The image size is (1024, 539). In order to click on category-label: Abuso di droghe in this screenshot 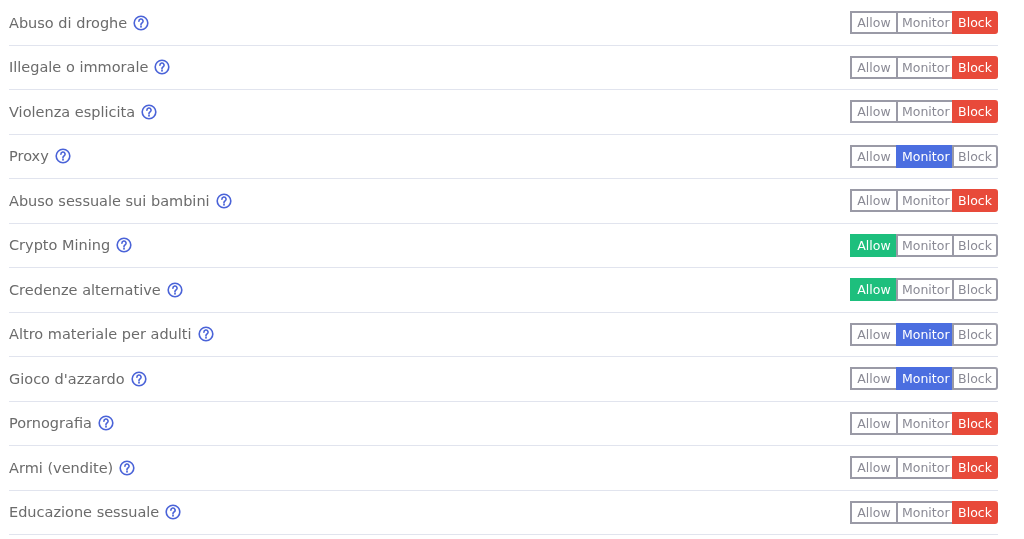, I will do `click(68, 22)`.